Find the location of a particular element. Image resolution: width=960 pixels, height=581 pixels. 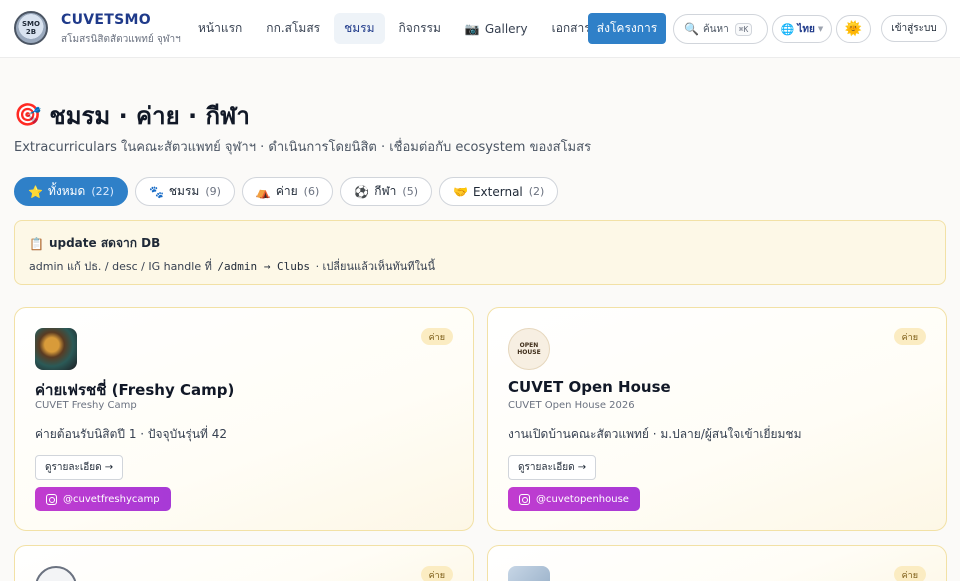

filter-camps: ⛺ ค่าย (6) is located at coordinates (287, 191).